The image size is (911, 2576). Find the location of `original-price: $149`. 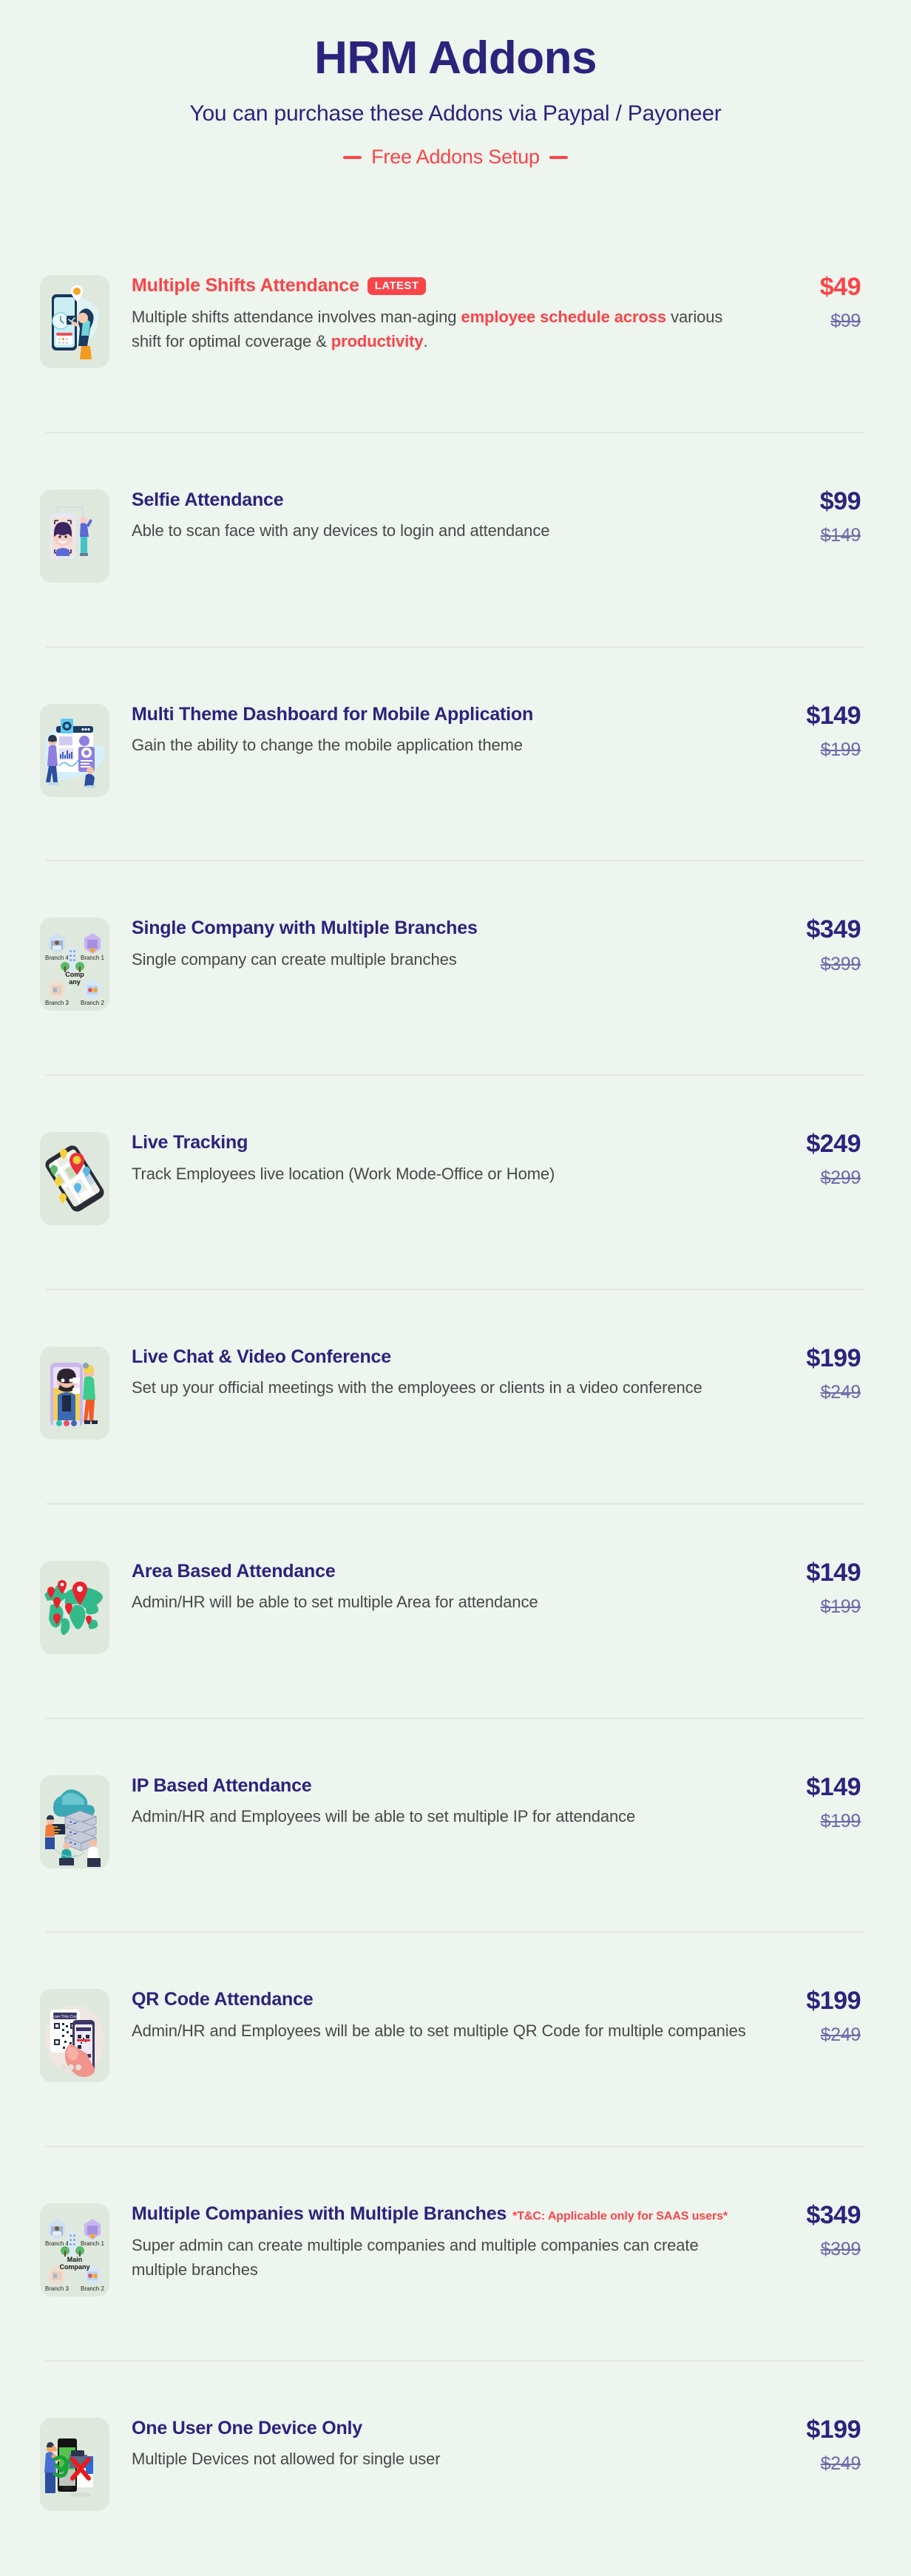

original-price: $149 is located at coordinates (841, 535).